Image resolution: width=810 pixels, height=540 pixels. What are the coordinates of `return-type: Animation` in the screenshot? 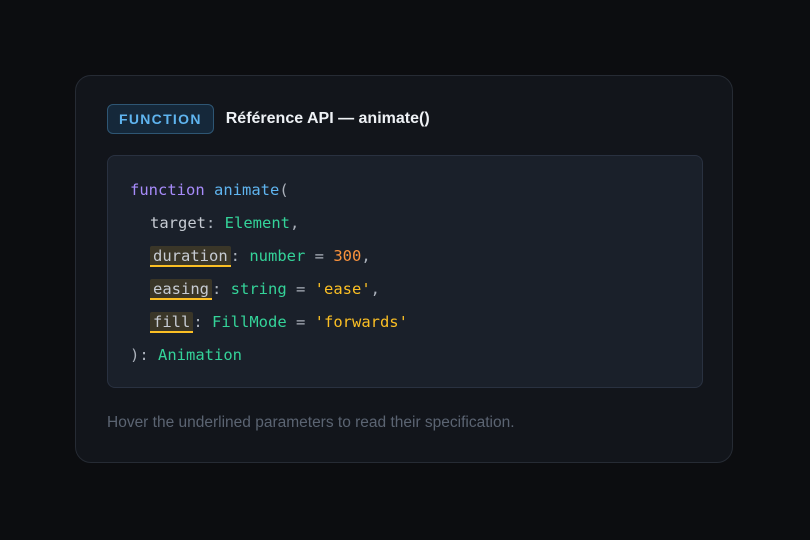 It's located at (200, 355).